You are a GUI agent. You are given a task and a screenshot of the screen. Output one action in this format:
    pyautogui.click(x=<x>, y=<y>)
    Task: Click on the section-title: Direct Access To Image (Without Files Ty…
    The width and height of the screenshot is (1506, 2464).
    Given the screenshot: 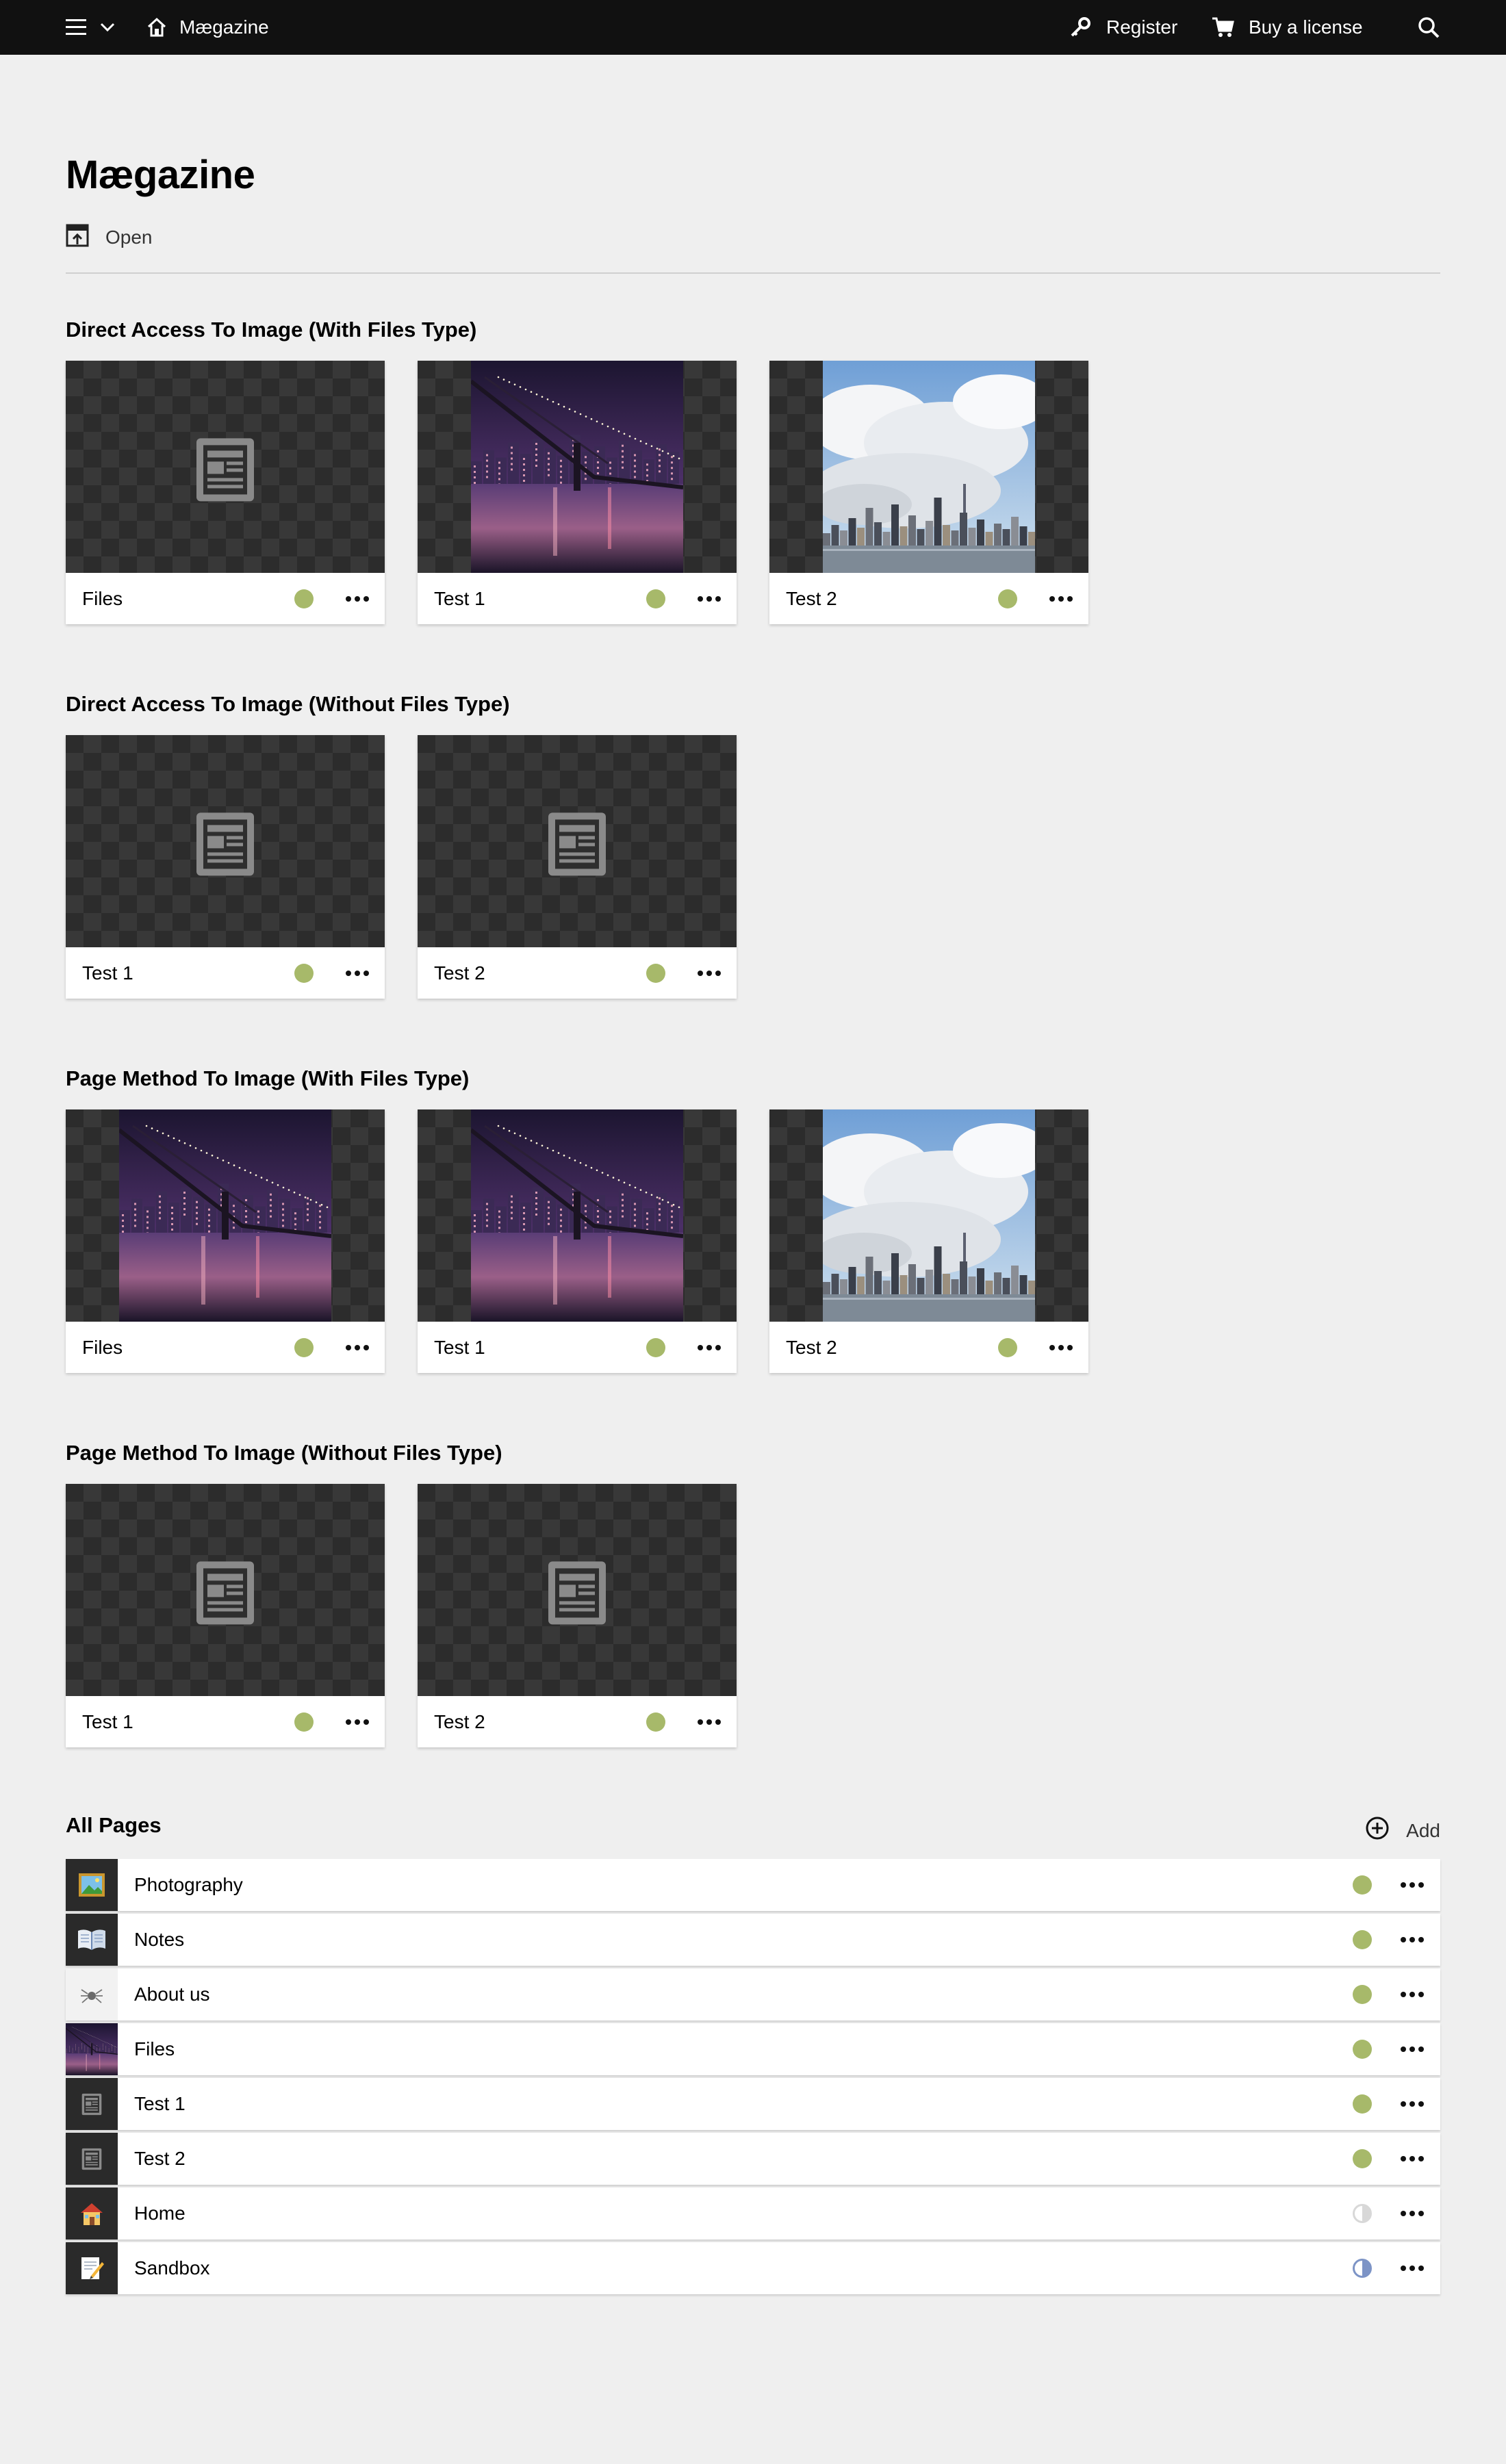 What is the action you would take?
    pyautogui.click(x=288, y=704)
    